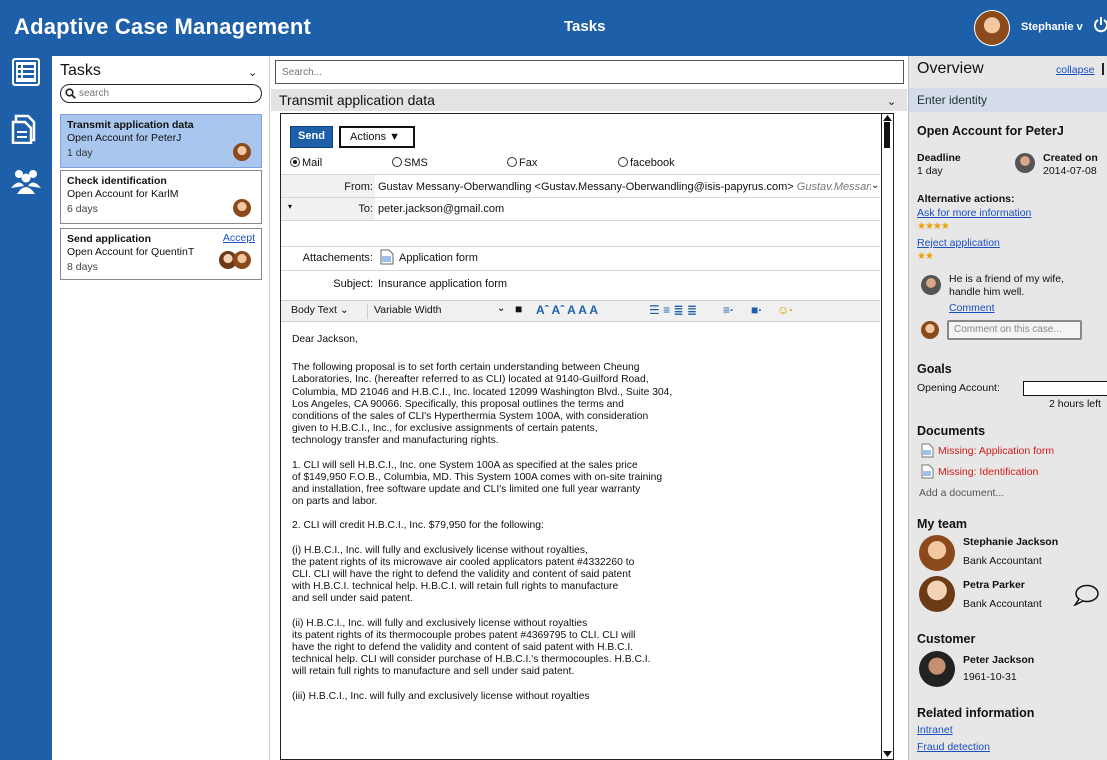 The width and height of the screenshot is (1107, 760). I want to click on tasks-search-input, so click(167, 93).